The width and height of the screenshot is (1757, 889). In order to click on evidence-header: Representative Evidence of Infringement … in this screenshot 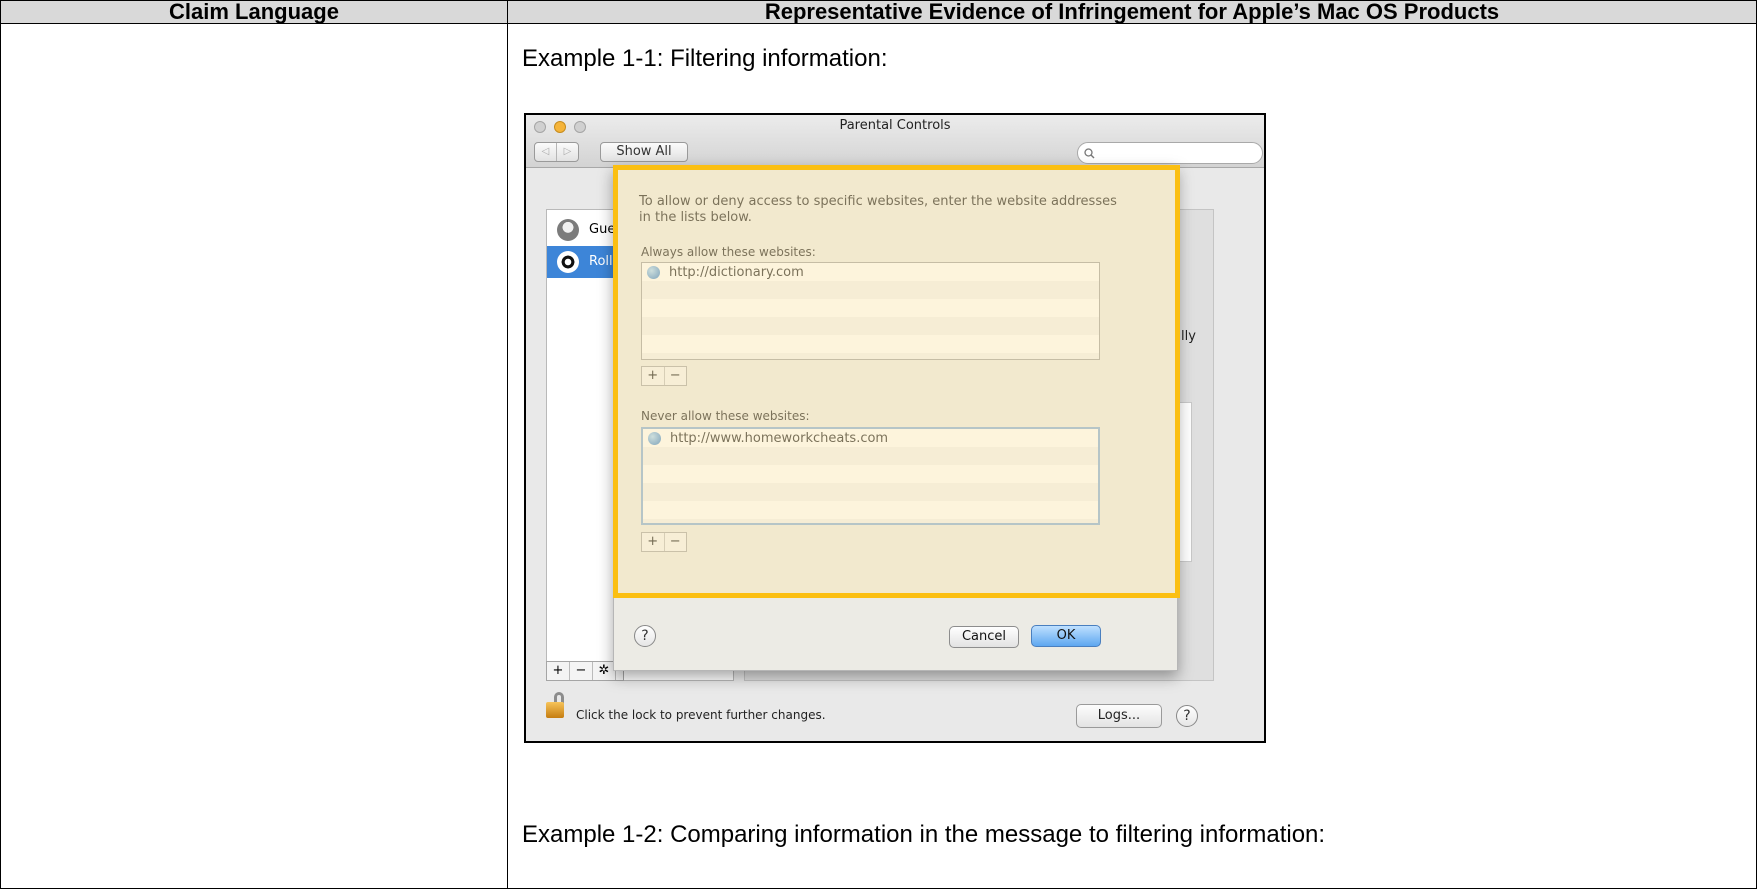, I will do `click(1132, 12)`.